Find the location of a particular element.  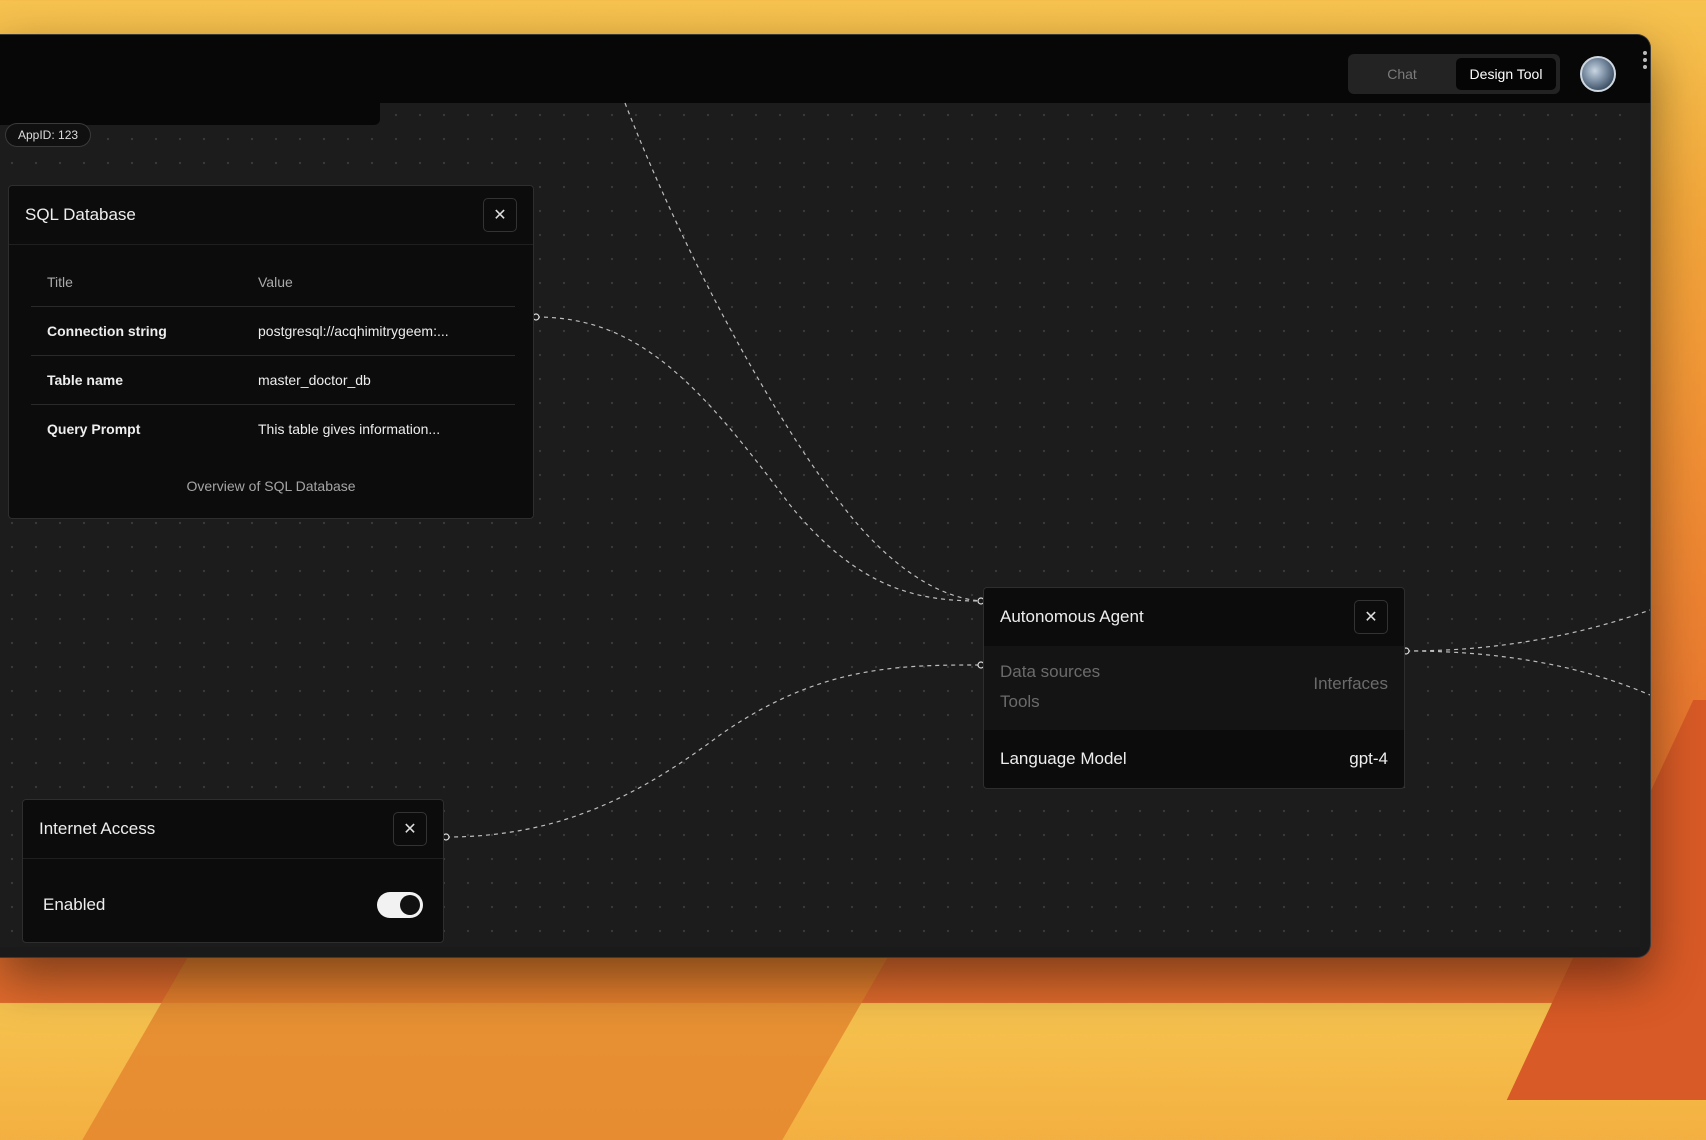

language-model-row: Language Model gpt-4 is located at coordinates (1194, 759).